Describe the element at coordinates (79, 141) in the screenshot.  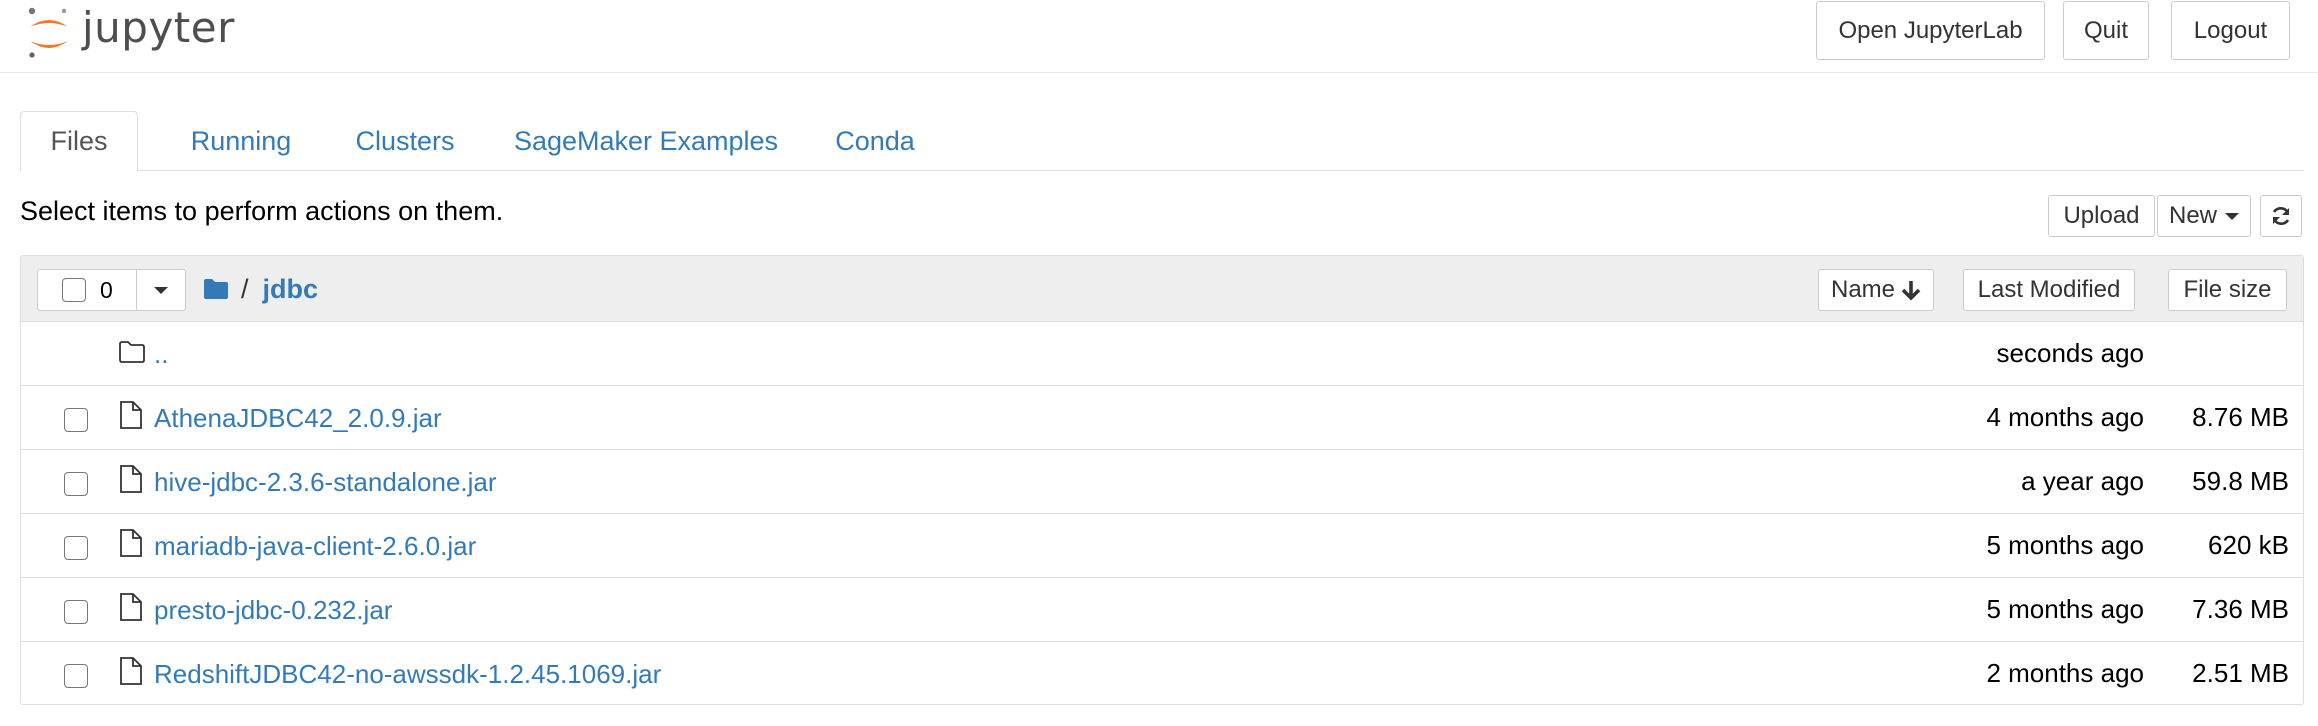
I see `tab-files: Files` at that location.